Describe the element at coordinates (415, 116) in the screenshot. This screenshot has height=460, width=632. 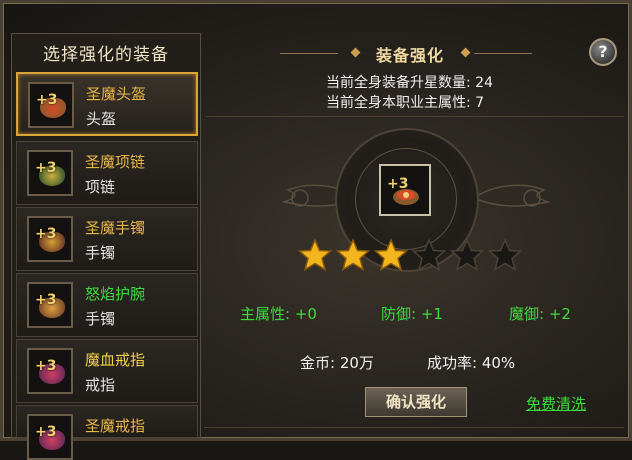
I see `header-divider` at that location.